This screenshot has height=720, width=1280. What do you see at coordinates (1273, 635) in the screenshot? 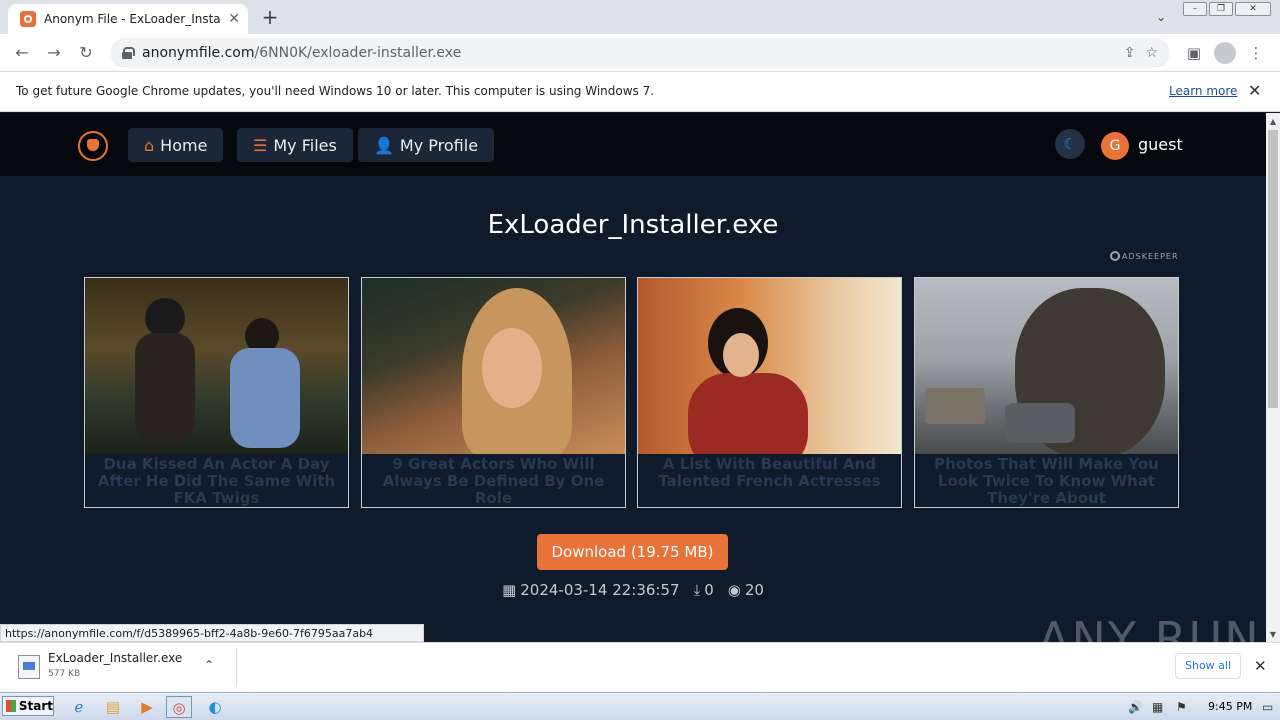
I see `scroll-down-icon: ▼` at bounding box center [1273, 635].